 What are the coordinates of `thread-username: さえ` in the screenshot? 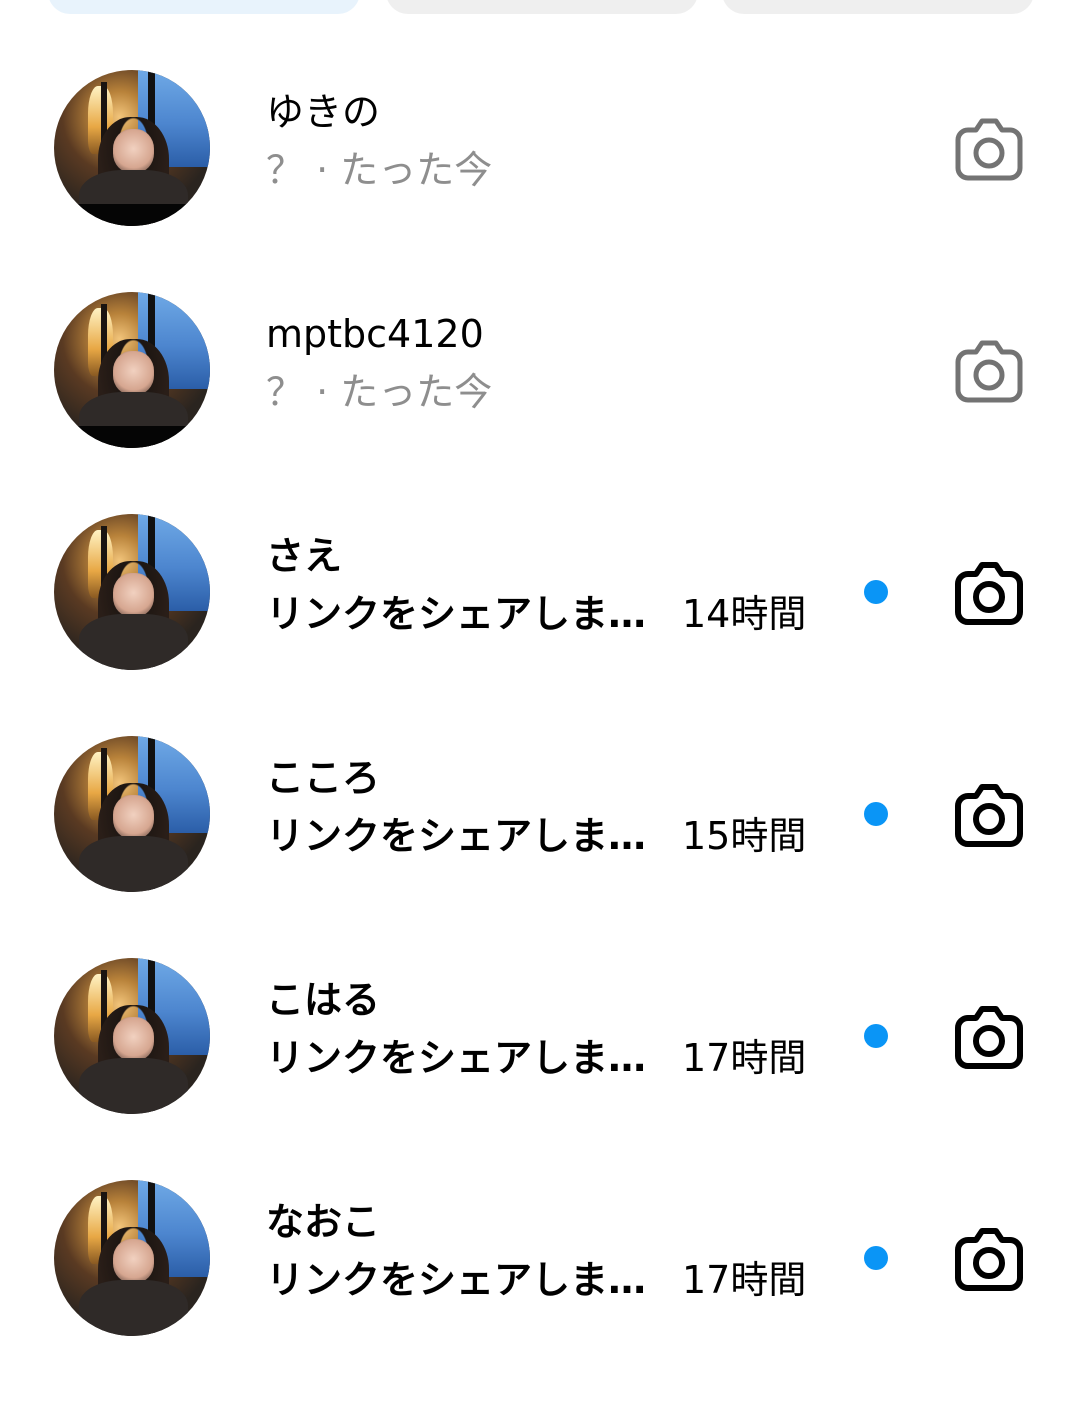 It's located at (304, 556).